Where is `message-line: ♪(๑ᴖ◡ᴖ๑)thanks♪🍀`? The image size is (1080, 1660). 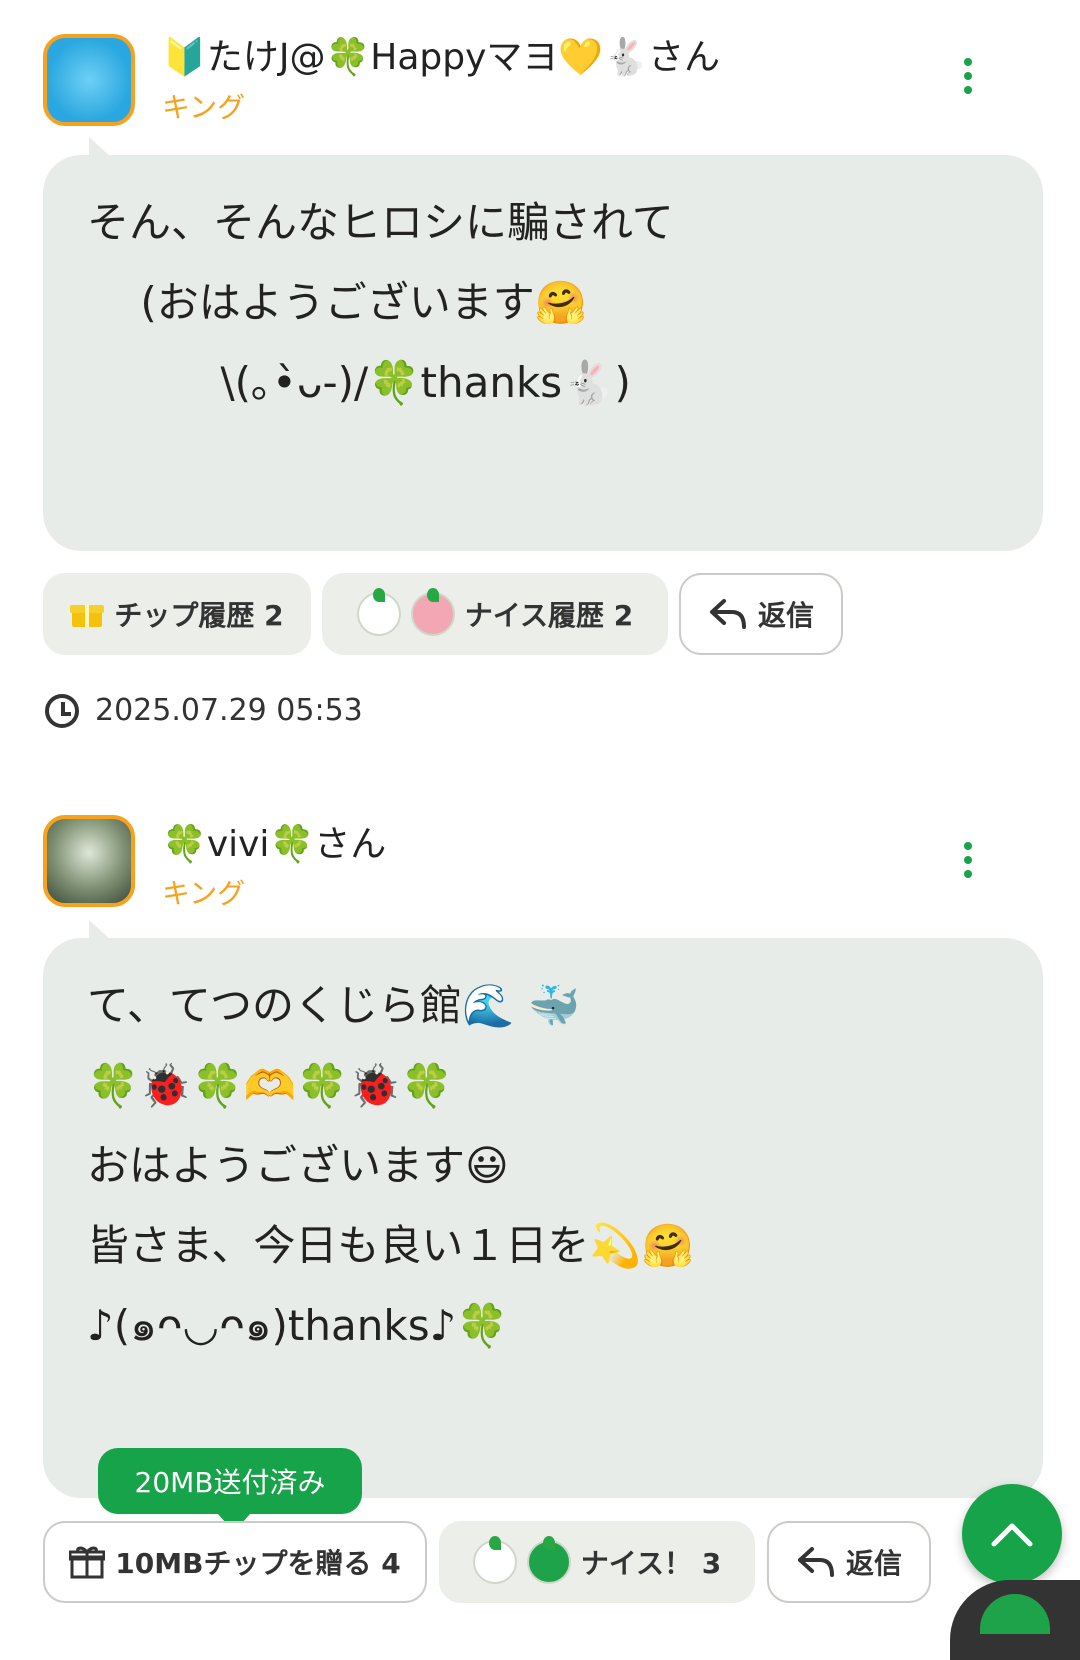
message-line: ♪(๑ᴖ◡ᴖ๑)thanks♪🍀 is located at coordinates (298, 1325).